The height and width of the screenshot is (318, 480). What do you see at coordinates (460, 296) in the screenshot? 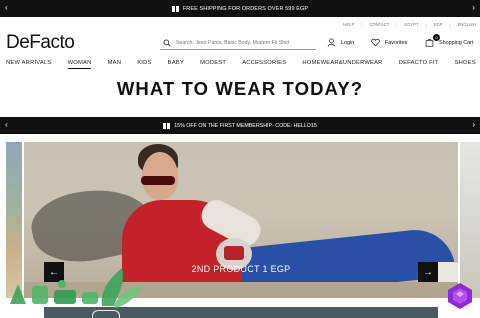
I see `chat-widget-icon` at bounding box center [460, 296].